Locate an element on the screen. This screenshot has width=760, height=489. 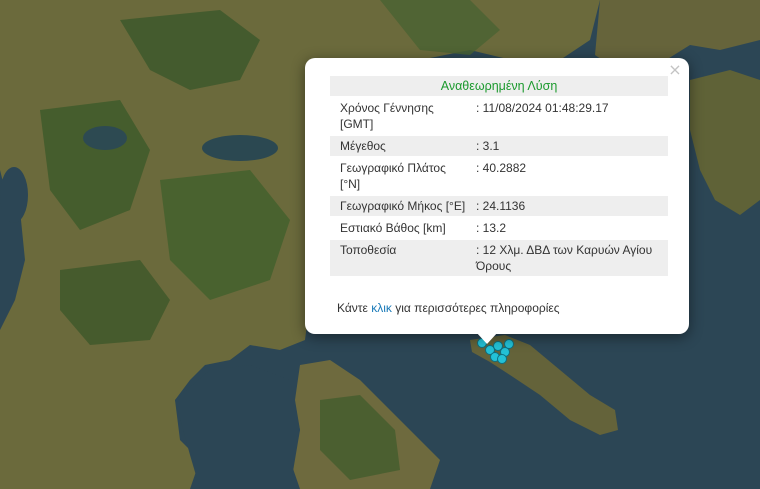
row-value: : 13.2 is located at coordinates (491, 228).